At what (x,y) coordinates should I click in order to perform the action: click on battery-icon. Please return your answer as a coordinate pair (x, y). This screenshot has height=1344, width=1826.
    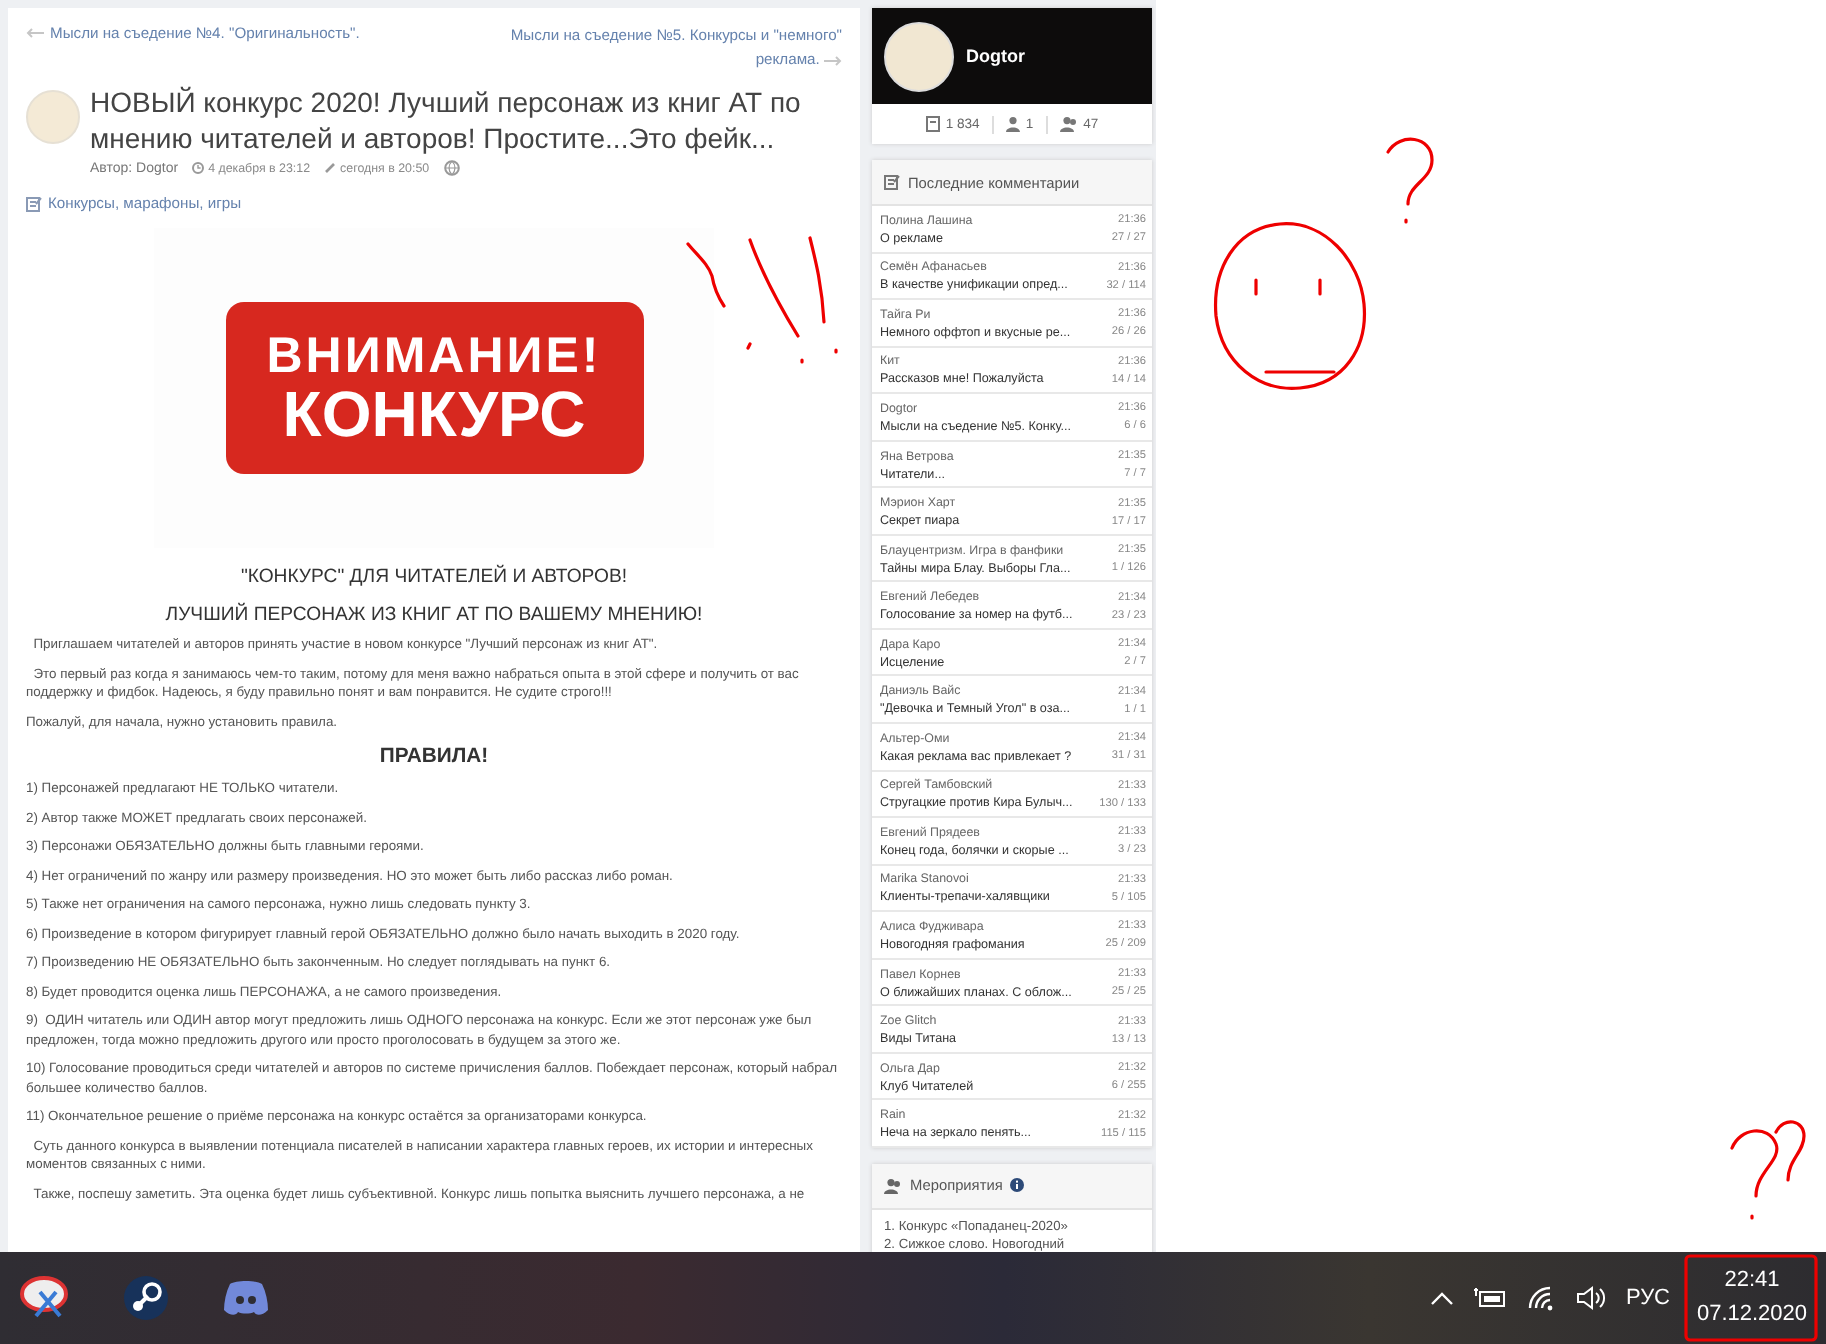
    Looking at the image, I should click on (1489, 1298).